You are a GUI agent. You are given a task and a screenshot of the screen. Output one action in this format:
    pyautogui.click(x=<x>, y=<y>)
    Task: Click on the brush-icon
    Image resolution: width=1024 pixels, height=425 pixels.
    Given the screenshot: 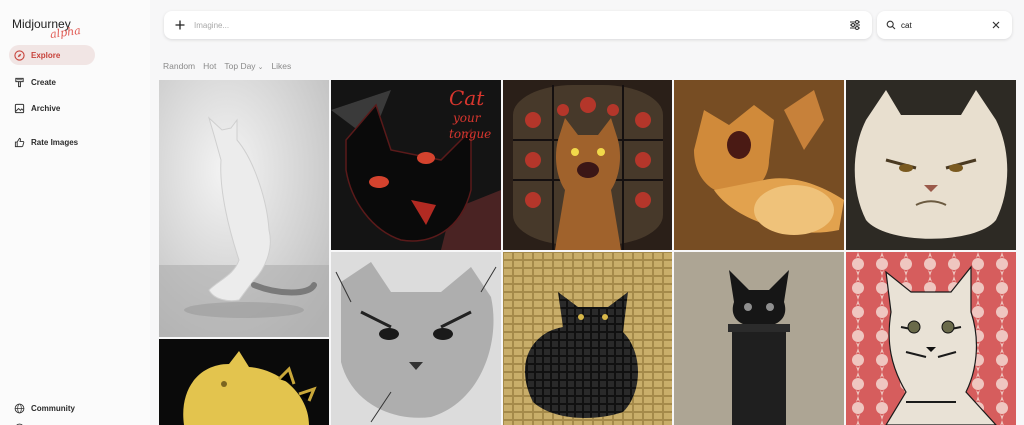 What is the action you would take?
    pyautogui.click(x=19, y=82)
    